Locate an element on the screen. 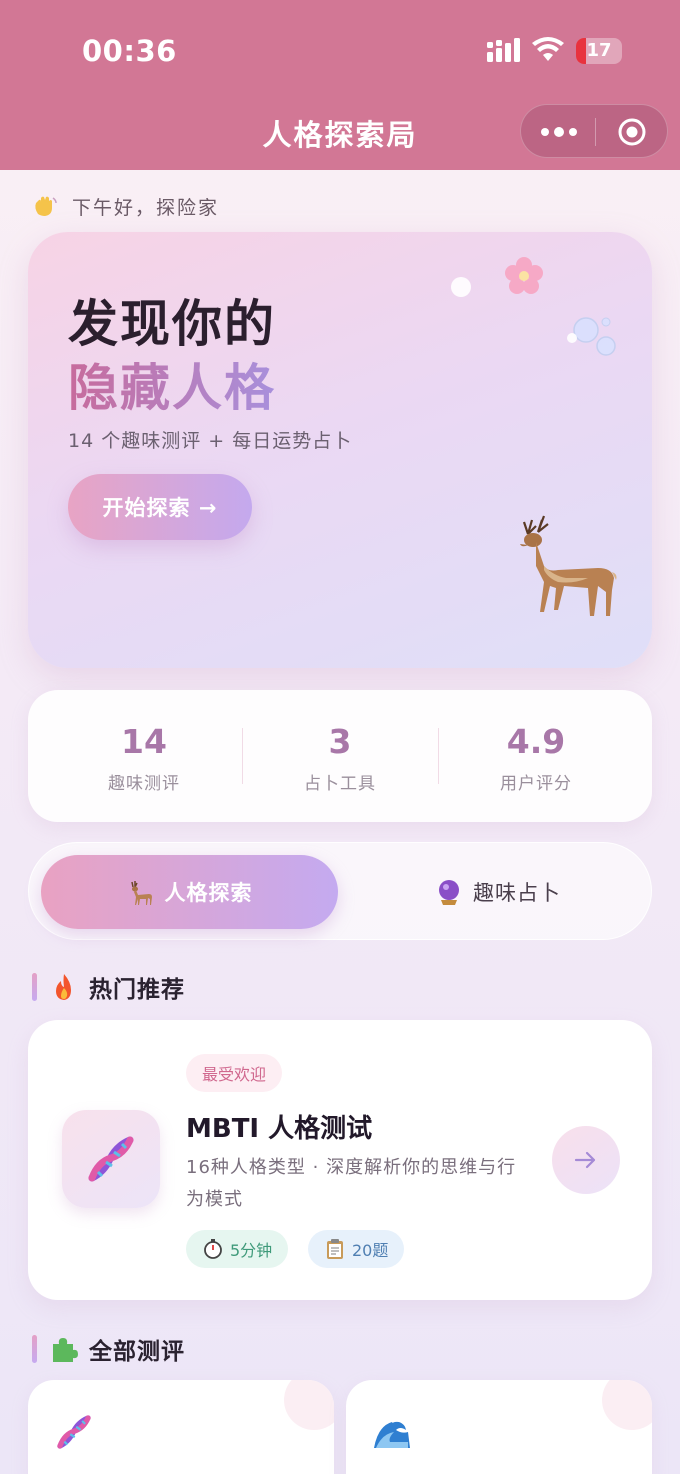  mini-program-capsule is located at coordinates (594, 131).